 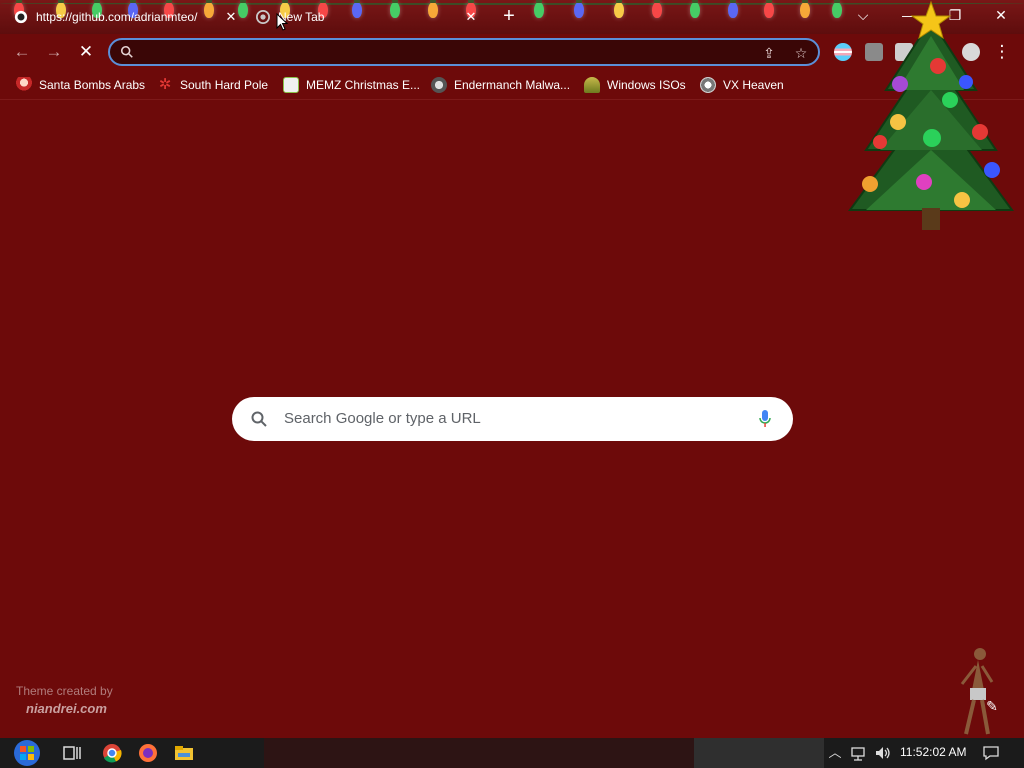 I want to click on chrome-icon, so click(x=263, y=17).